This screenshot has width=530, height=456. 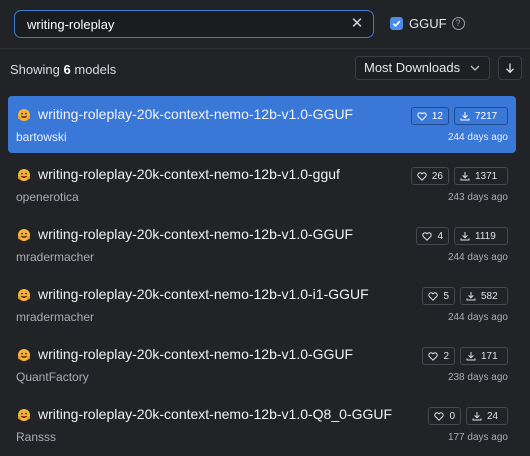 I want to click on downloads-count: 24, so click(x=493, y=416).